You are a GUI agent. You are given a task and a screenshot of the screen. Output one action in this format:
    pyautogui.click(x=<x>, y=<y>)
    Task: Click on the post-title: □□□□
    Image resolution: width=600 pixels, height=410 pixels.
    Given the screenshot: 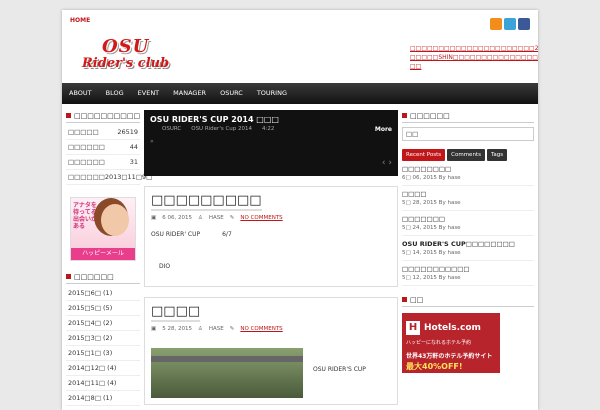 What is the action you would take?
    pyautogui.click(x=176, y=313)
    